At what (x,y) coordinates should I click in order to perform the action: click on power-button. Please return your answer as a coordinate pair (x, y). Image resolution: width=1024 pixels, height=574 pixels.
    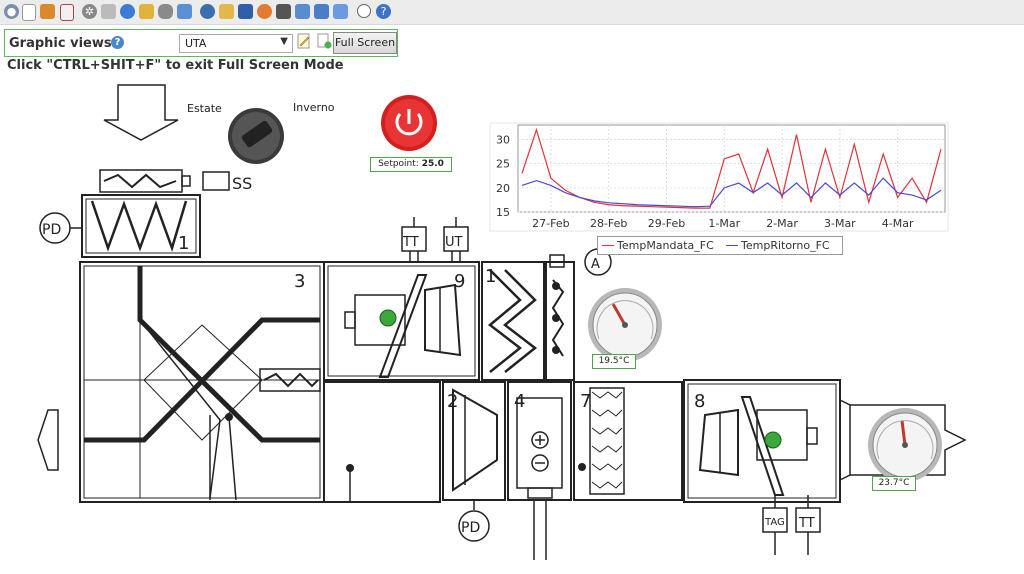
    Looking at the image, I should click on (409, 123).